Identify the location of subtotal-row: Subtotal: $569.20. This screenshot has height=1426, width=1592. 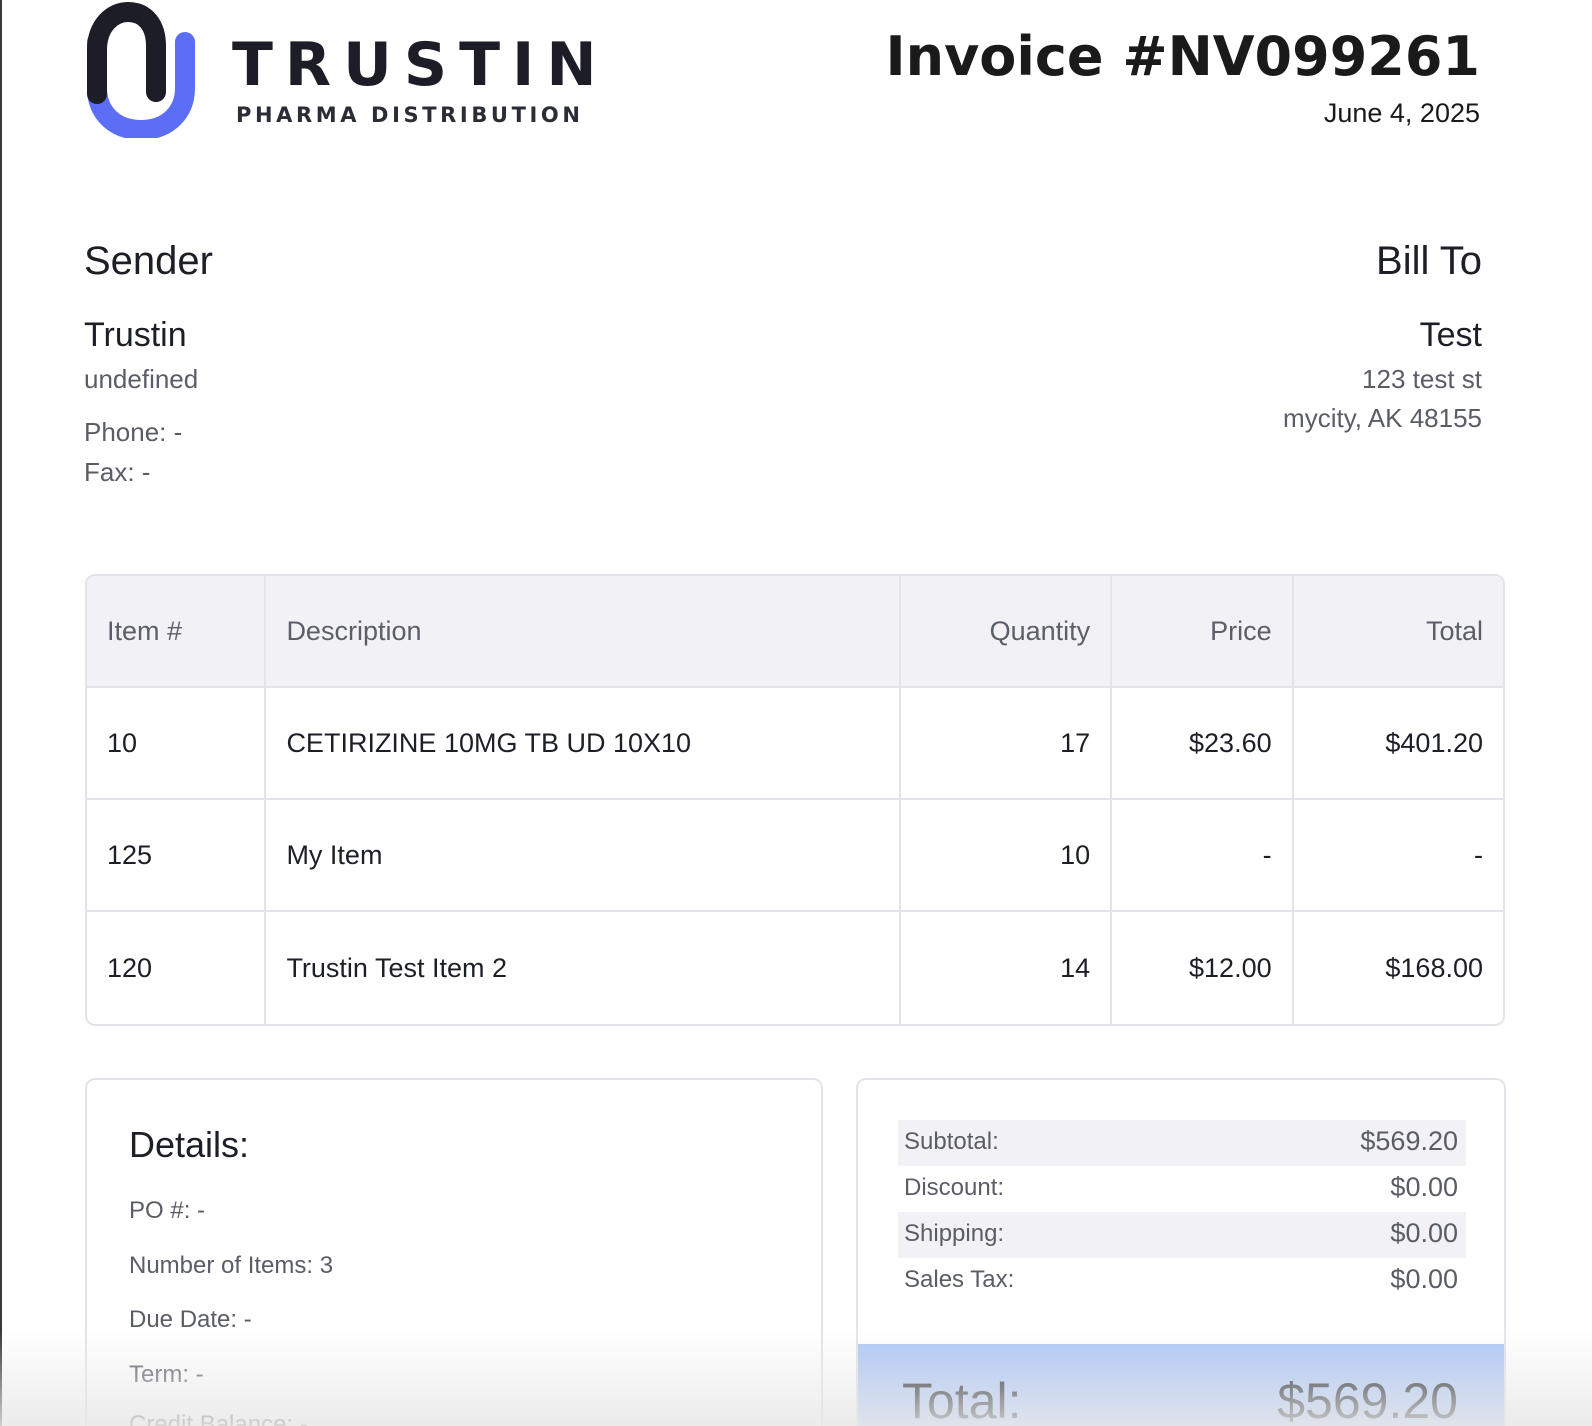
(1182, 1143).